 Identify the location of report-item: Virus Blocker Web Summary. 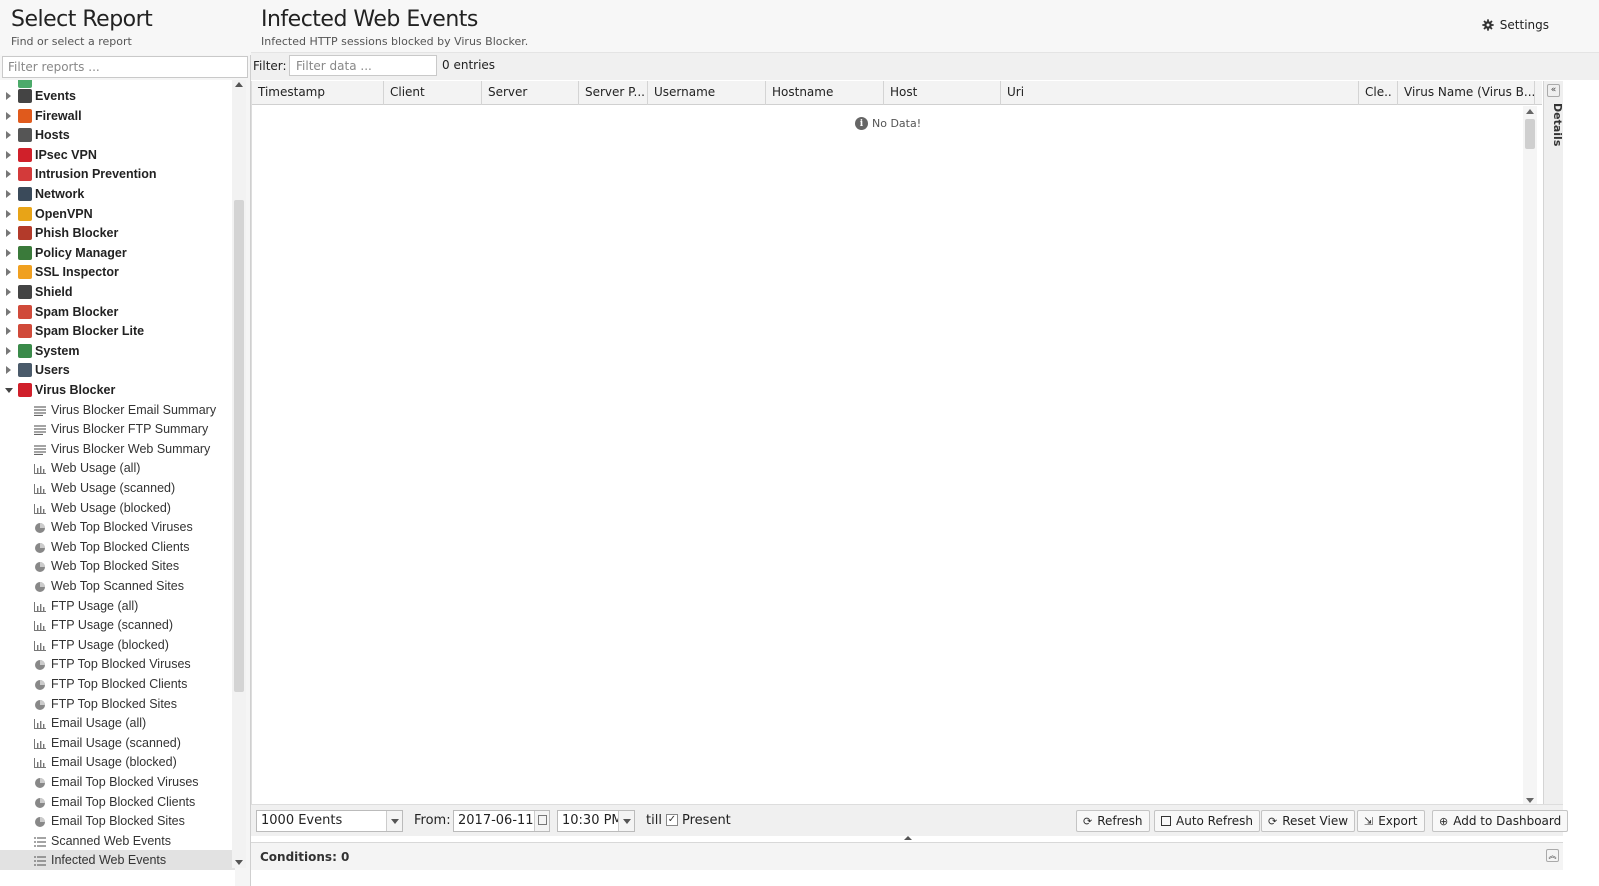
(117, 449).